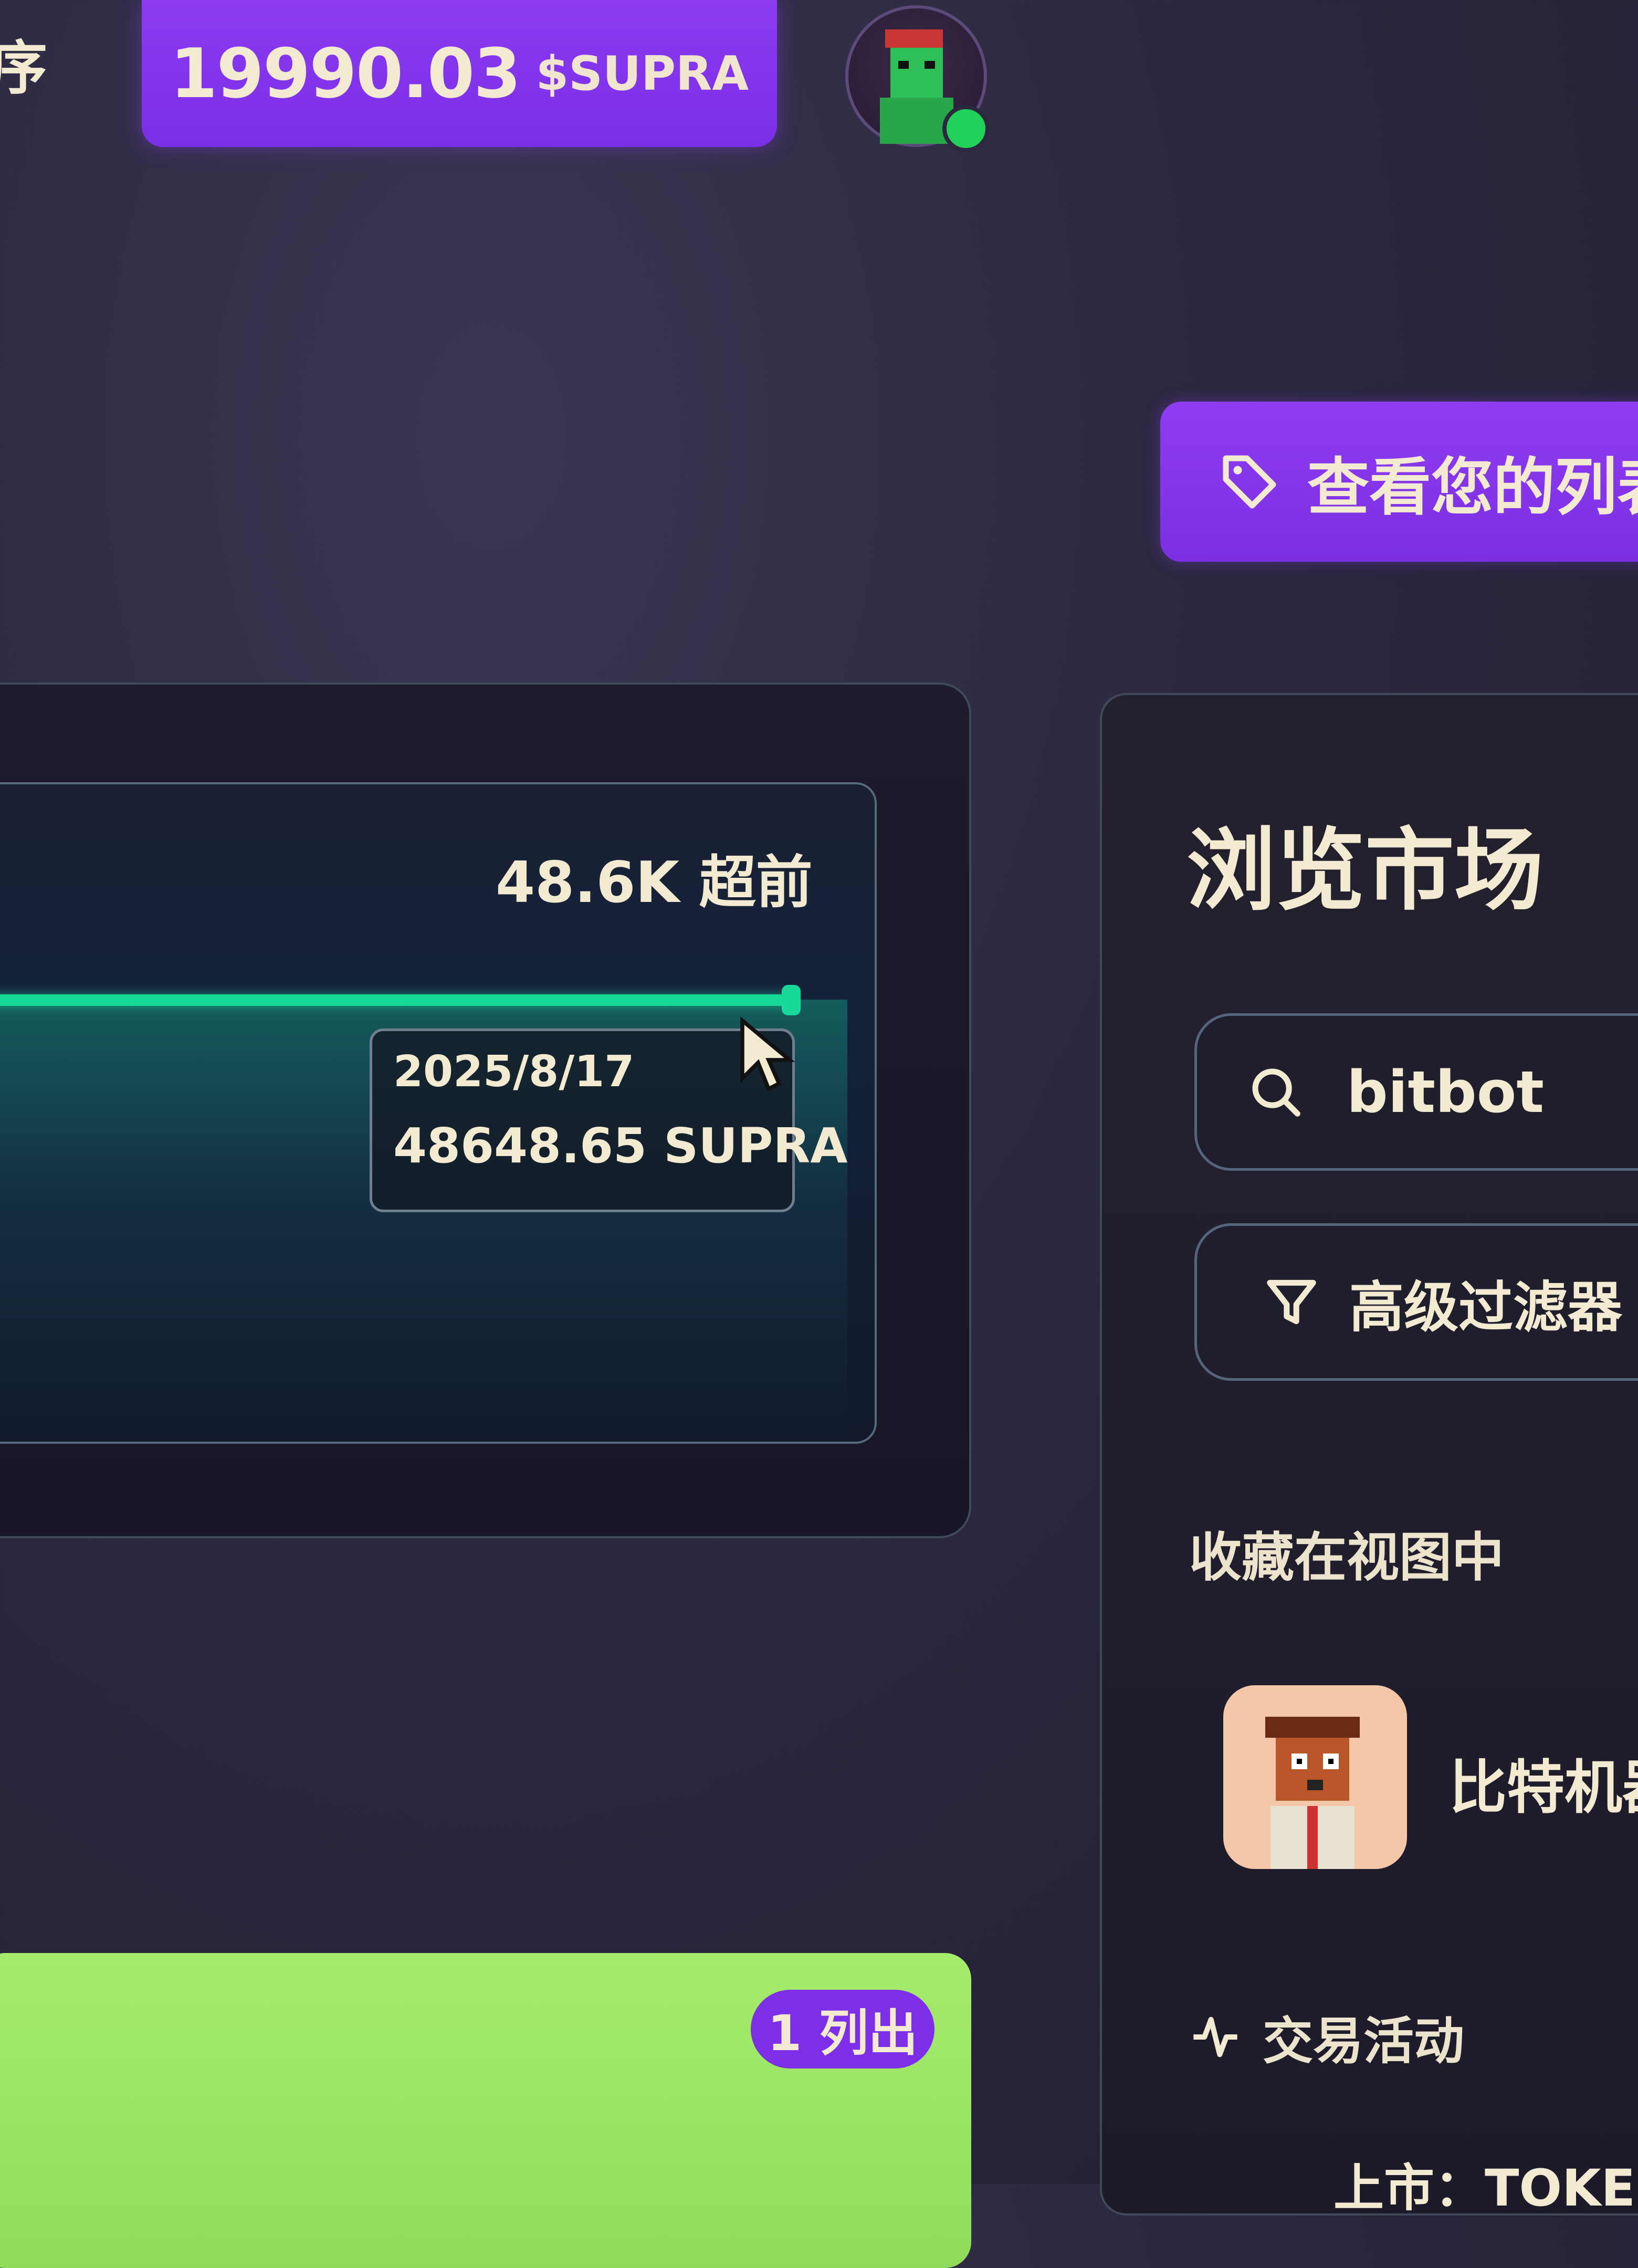 The width and height of the screenshot is (1638, 2268). I want to click on tag-icon, so click(1249, 481).